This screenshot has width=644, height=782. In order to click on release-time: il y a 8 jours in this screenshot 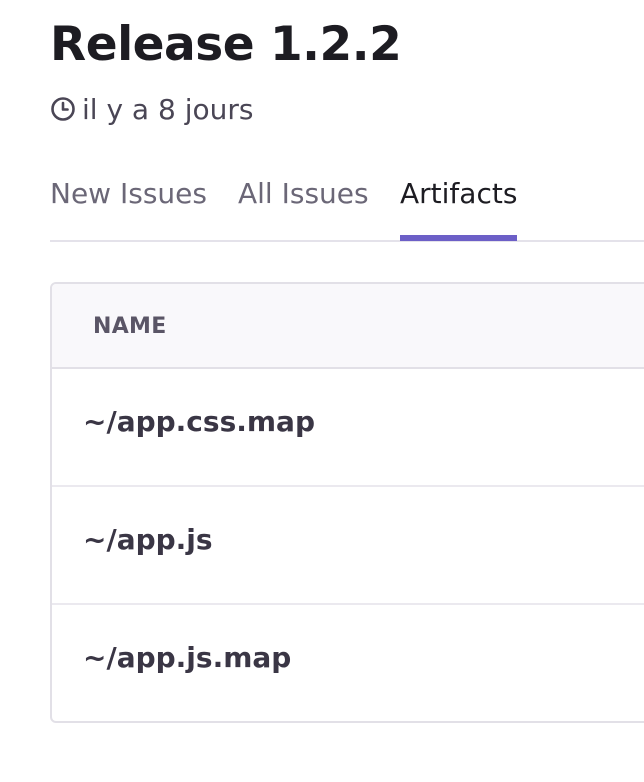, I will do `click(151, 109)`.